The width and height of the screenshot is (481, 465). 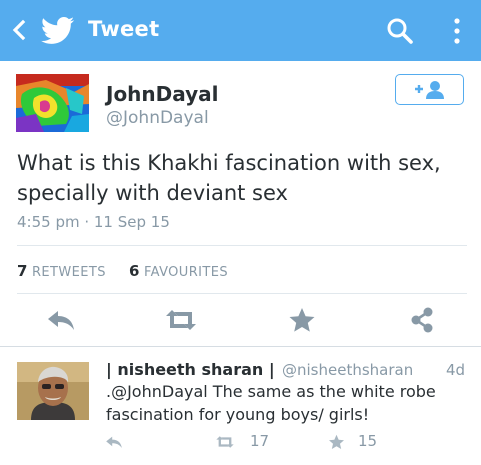 What do you see at coordinates (240, 30) in the screenshot?
I see `top-bar: Tweet` at bounding box center [240, 30].